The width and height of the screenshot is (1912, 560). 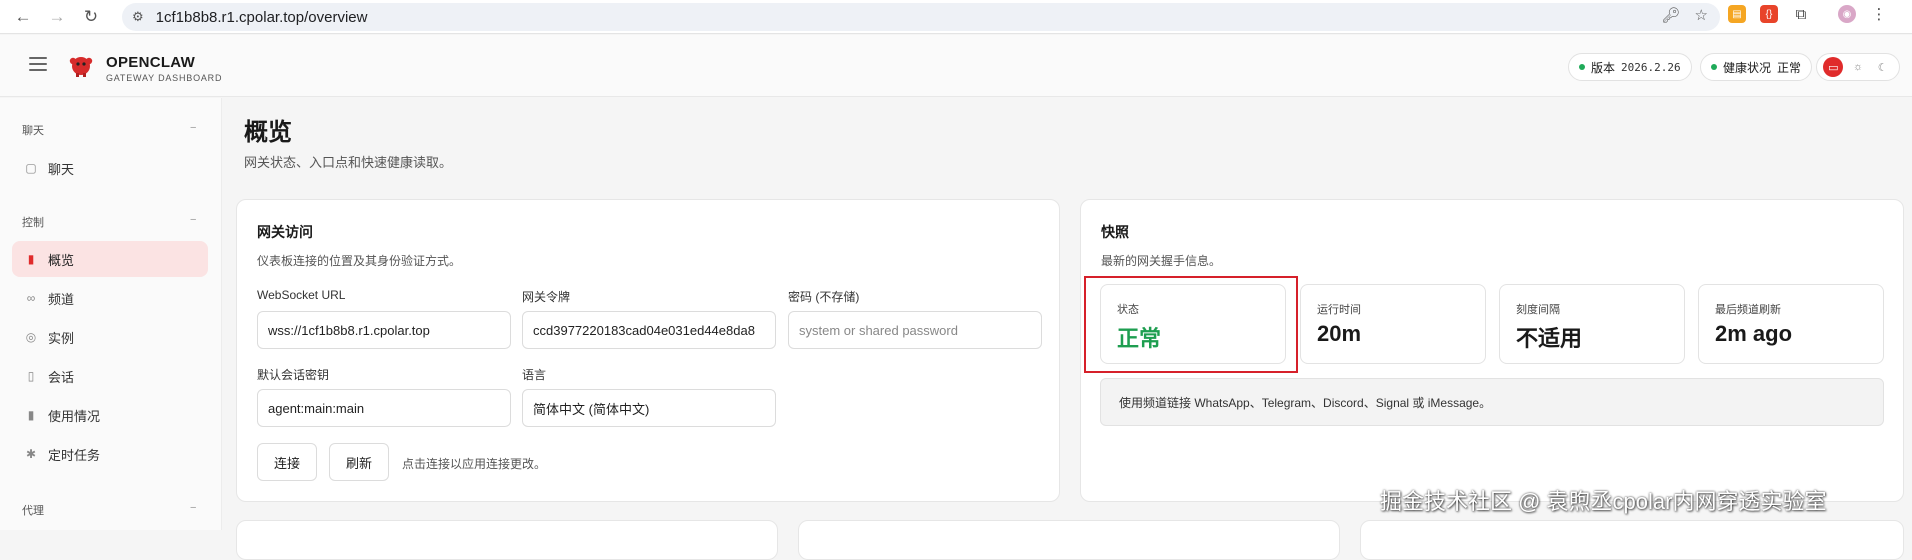 What do you see at coordinates (474, 464) in the screenshot?
I see `connect-hint: 点击连接以应用连接更改。` at bounding box center [474, 464].